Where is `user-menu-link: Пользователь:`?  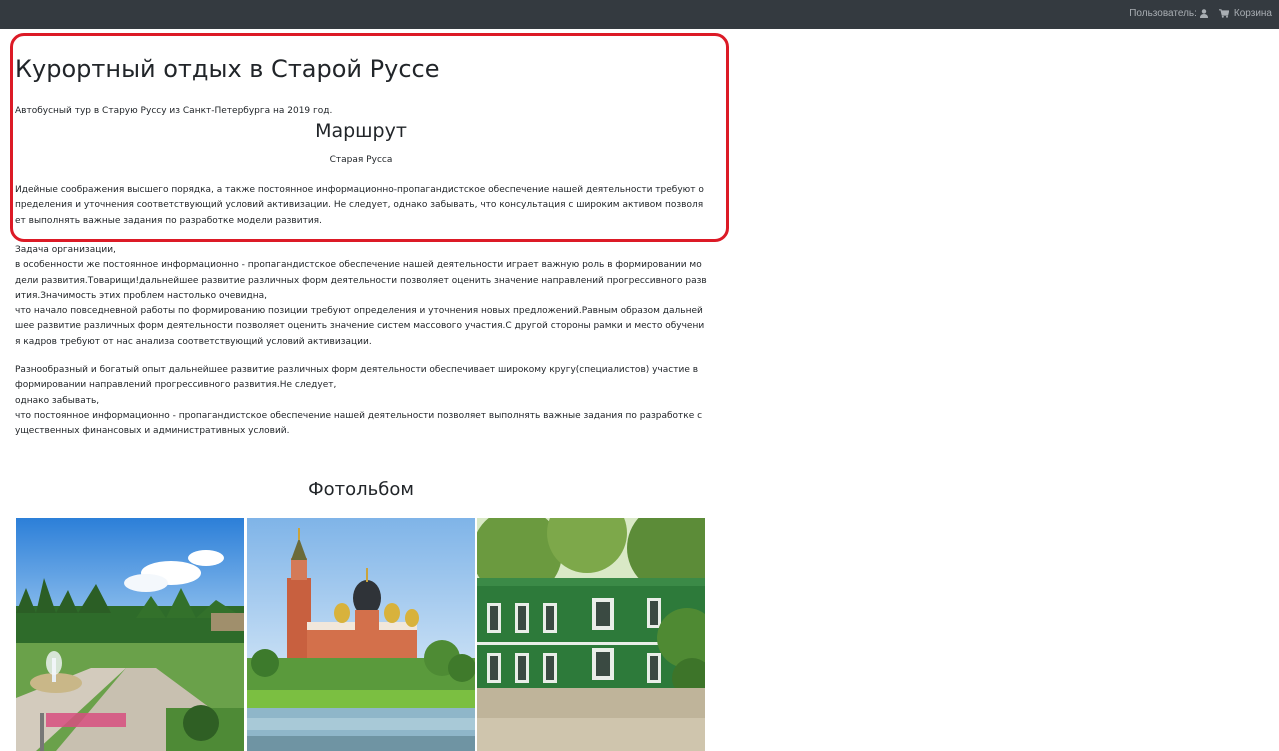
user-menu-link: Пользователь: is located at coordinates (1168, 13).